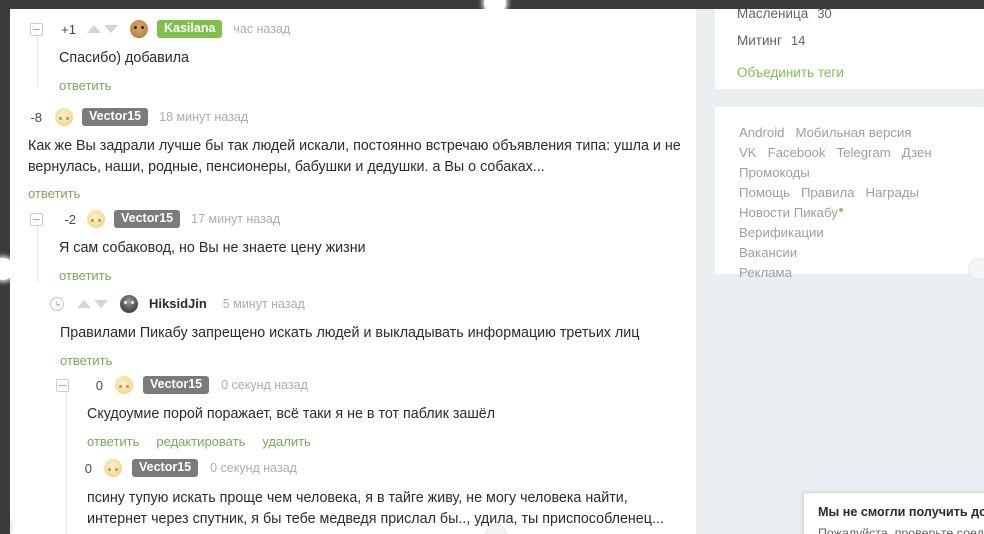  I want to click on footer-link-facebook: Facebook, so click(797, 152).